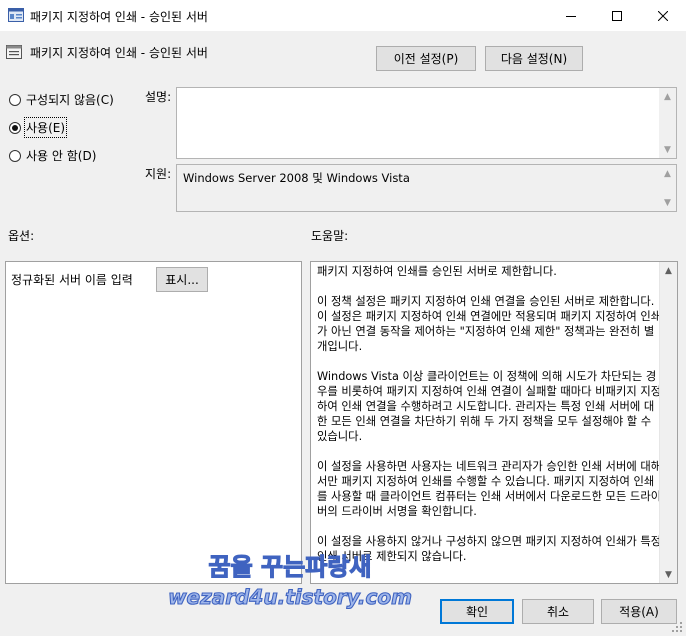 This screenshot has width=686, height=636. I want to click on help-paragraph: 패키지 지정하여 인쇄를 승인된 서버로 제한합니다., so click(437, 271).